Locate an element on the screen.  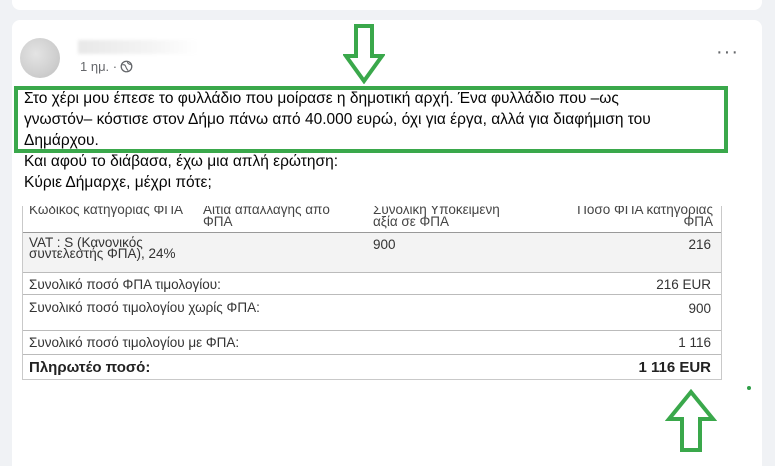
amount-payable-row: Πληρωτέο ποσό: 1 116 EUR is located at coordinates (372, 367).